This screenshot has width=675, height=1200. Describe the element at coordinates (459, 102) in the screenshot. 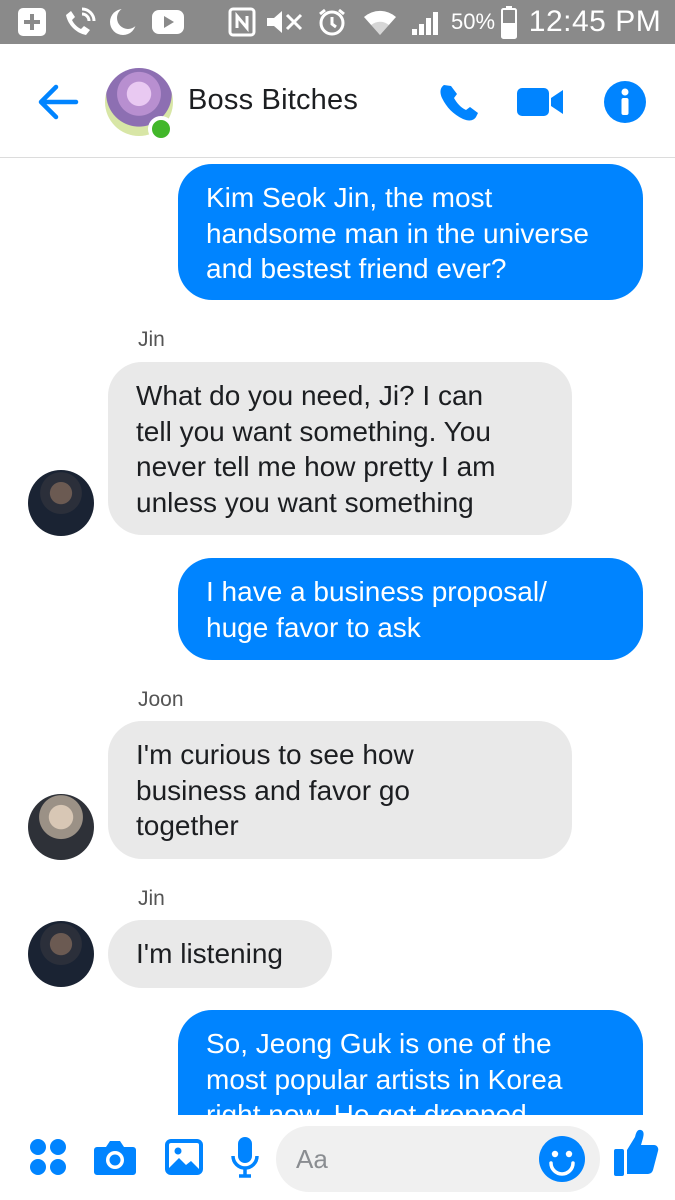

I see `phone-icon` at that location.